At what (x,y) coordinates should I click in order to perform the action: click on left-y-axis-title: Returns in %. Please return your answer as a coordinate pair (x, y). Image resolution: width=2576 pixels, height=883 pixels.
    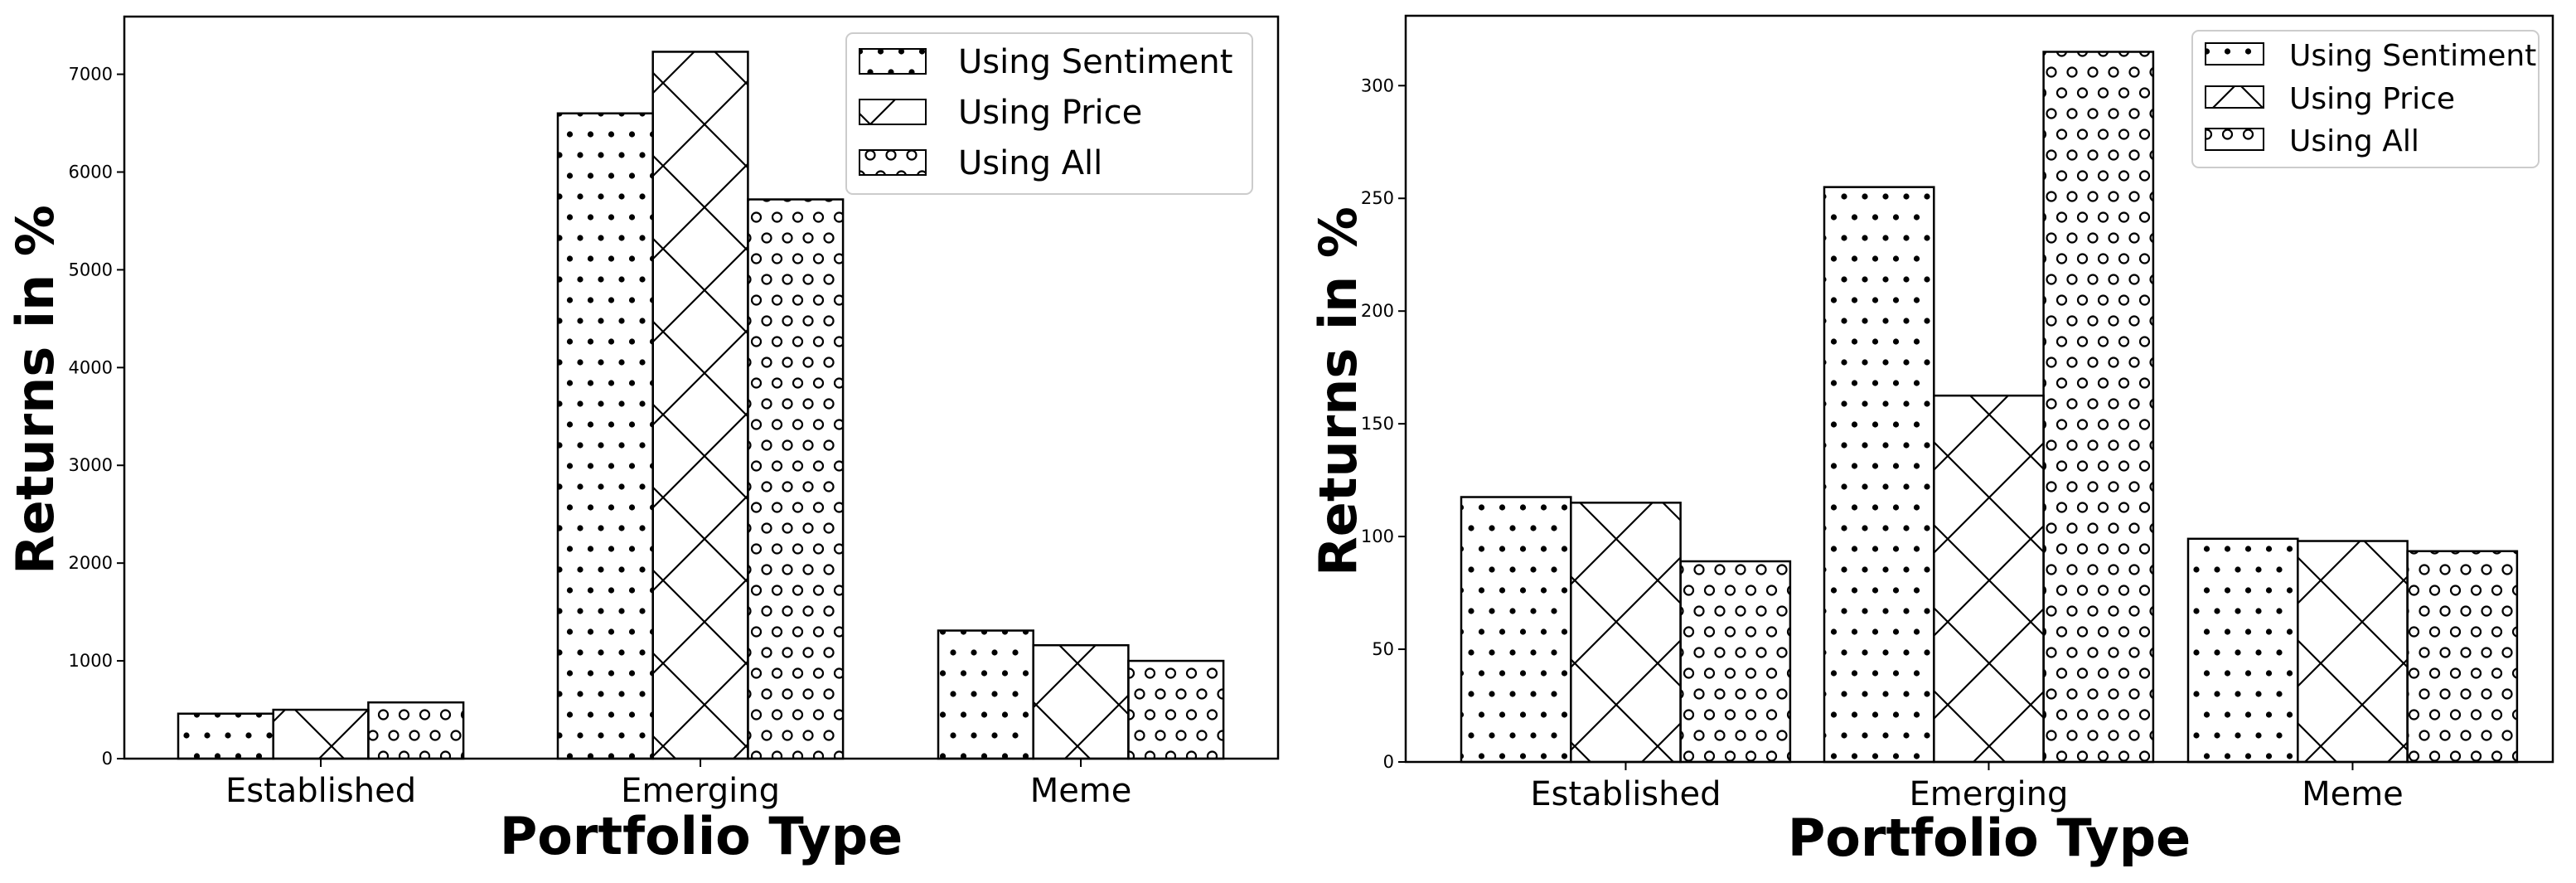
    Looking at the image, I should click on (35, 390).